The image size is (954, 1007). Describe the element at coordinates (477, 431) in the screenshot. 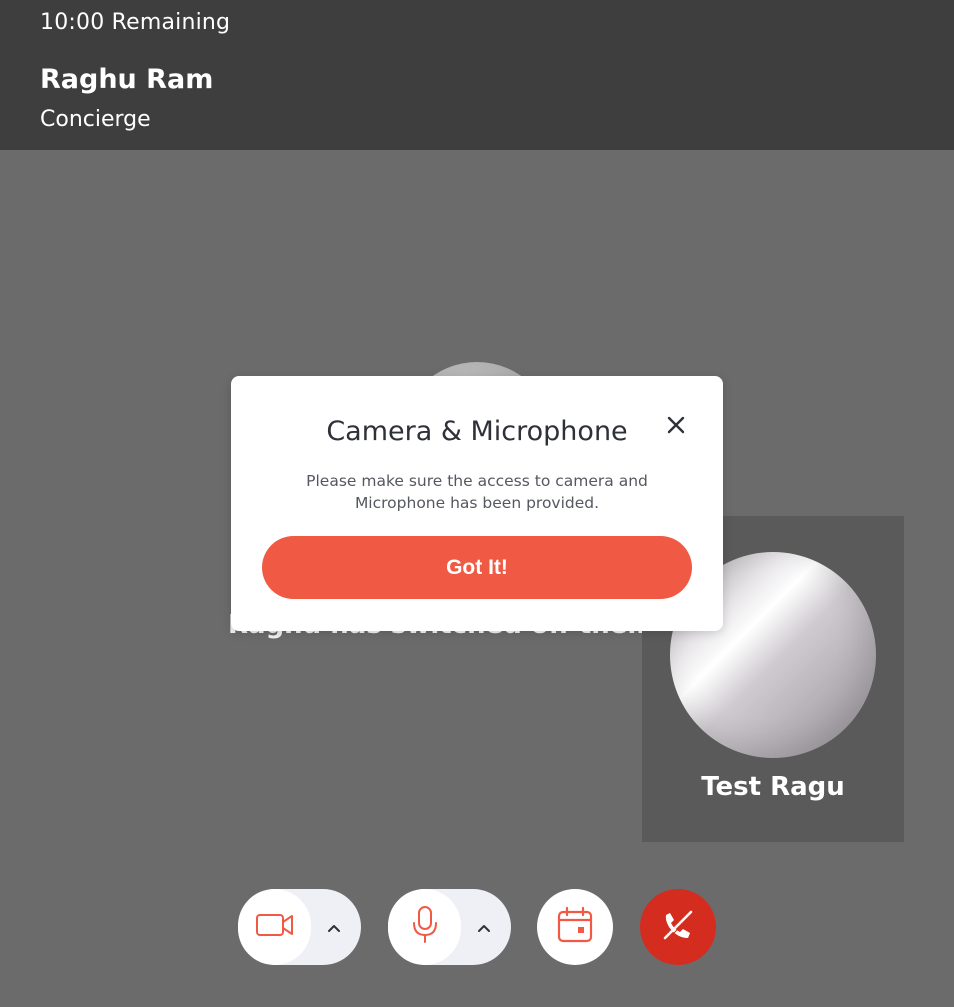

I see `dialog-title: Camera & Microphone` at that location.